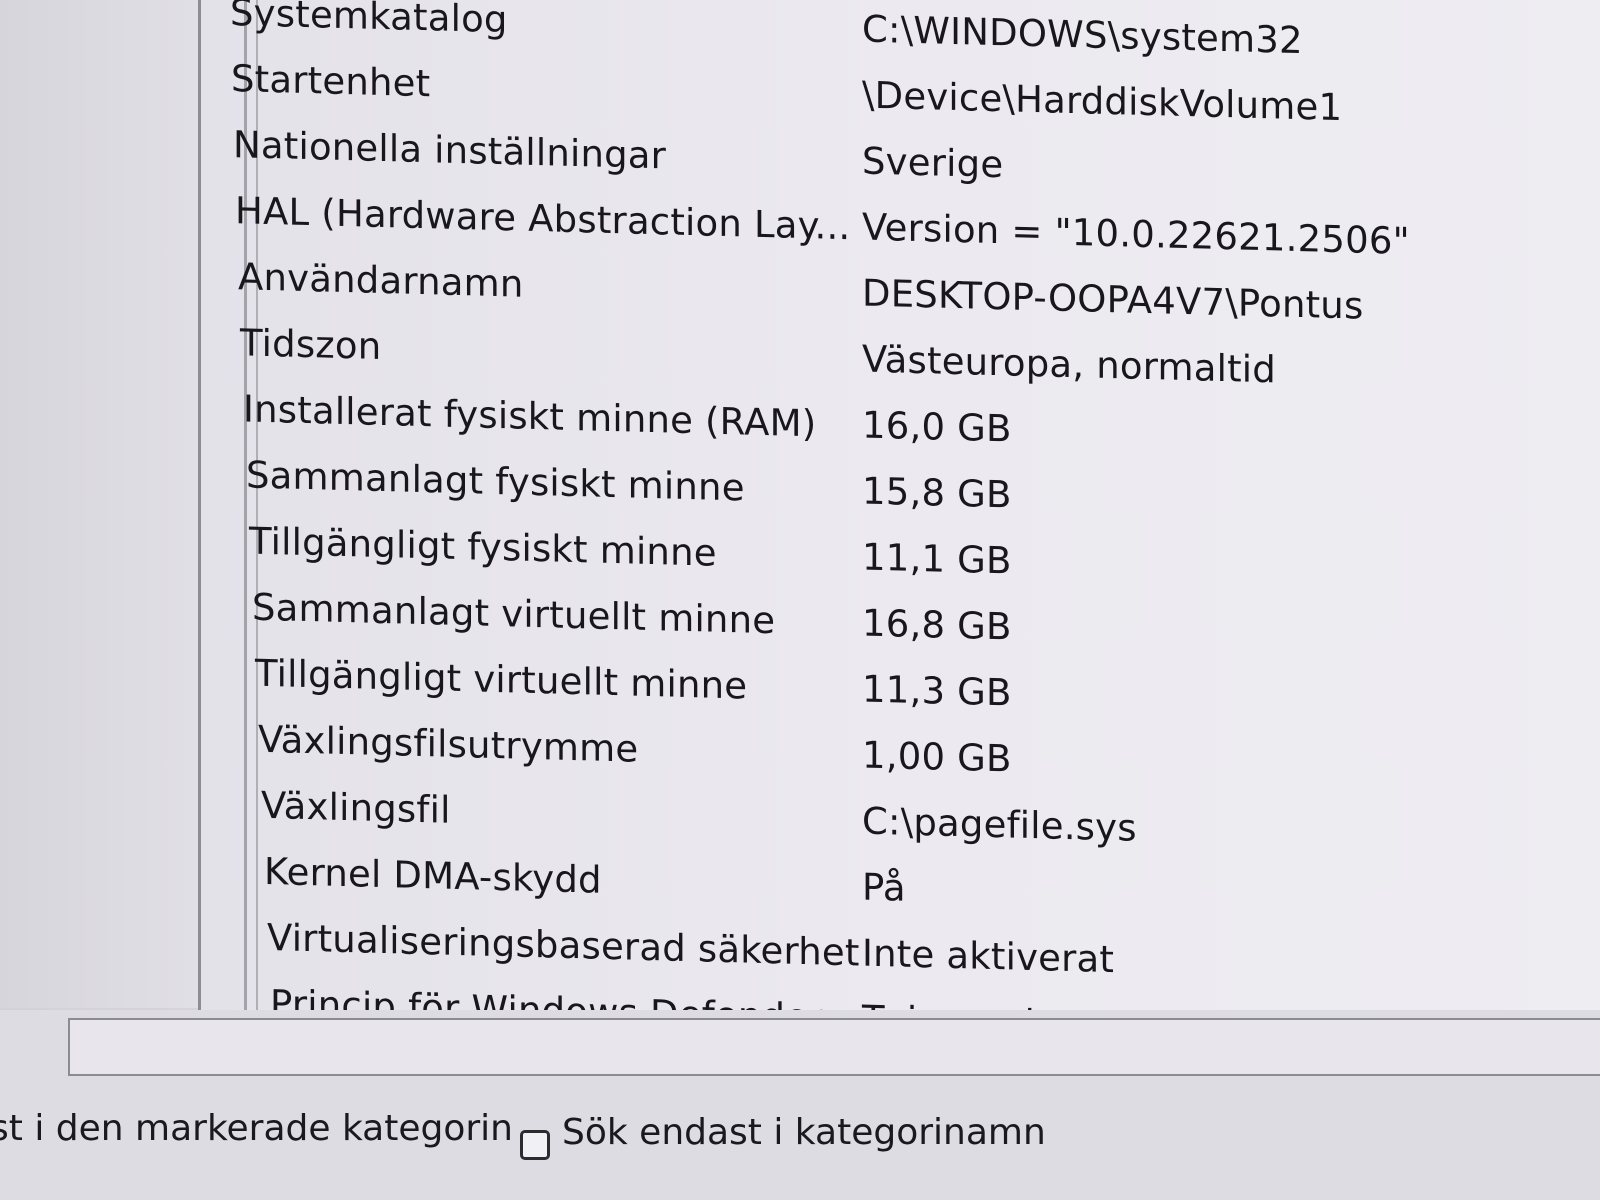 The width and height of the screenshot is (1600, 1200). Describe the element at coordinates (331, 81) in the screenshot. I see `item-name: Startenhet` at that location.